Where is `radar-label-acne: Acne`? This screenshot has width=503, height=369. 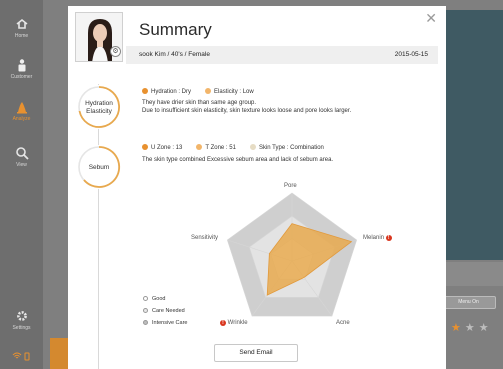 radar-label-acne: Acne is located at coordinates (343, 323).